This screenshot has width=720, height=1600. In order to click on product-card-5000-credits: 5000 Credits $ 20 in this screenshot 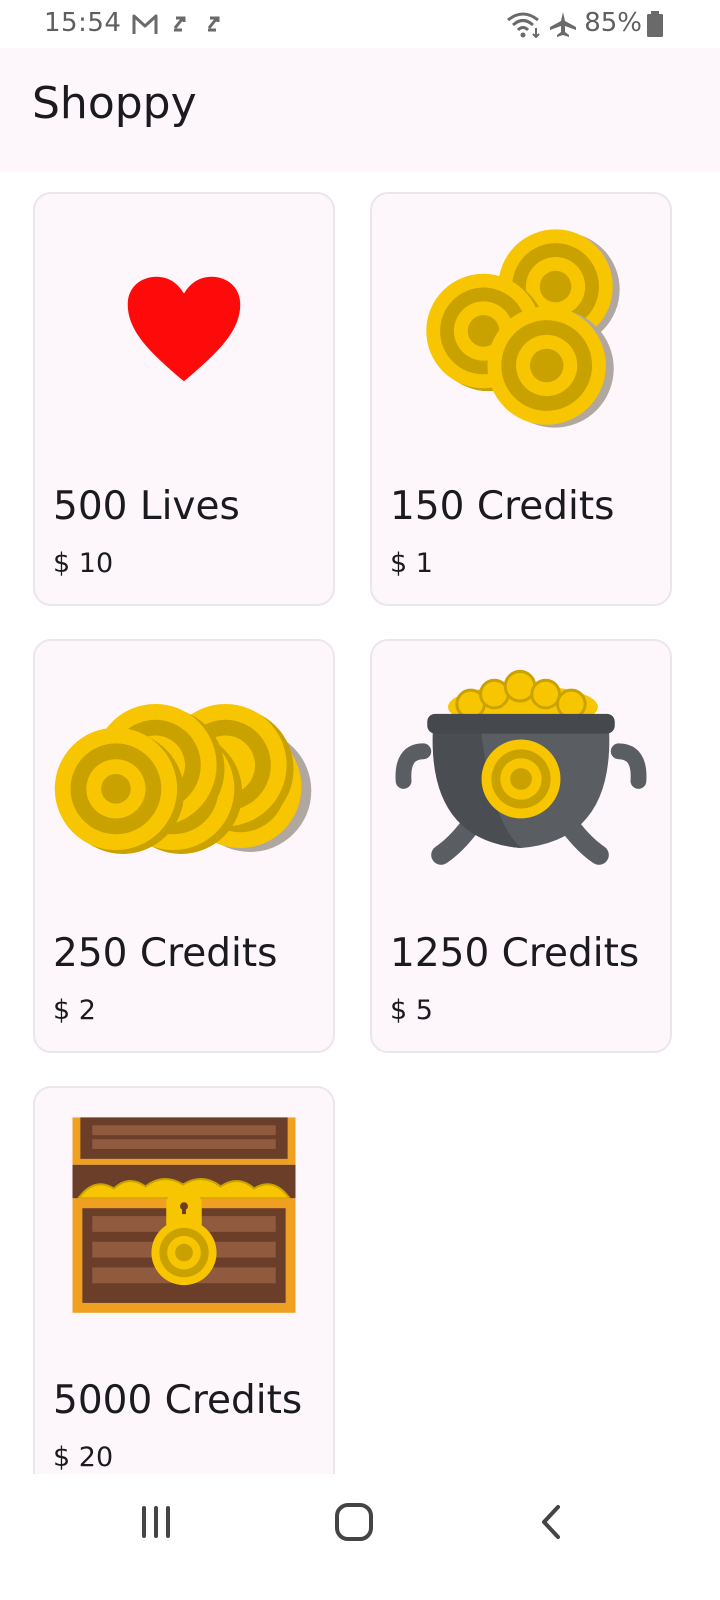, I will do `click(184, 1280)`.